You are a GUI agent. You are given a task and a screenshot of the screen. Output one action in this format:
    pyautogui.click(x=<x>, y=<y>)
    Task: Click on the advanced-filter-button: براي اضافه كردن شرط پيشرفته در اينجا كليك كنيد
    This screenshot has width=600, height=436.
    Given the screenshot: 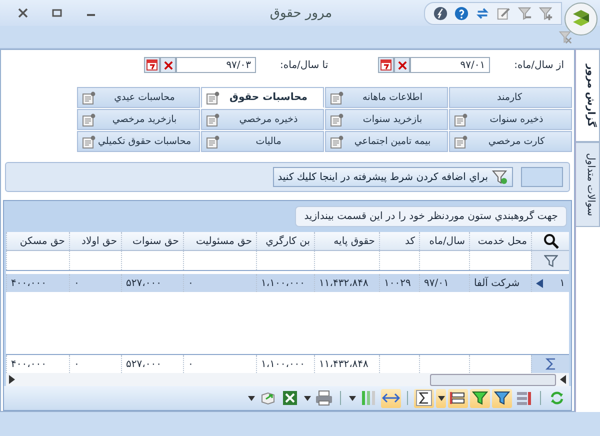 What is the action you would take?
    pyautogui.click(x=392, y=177)
    